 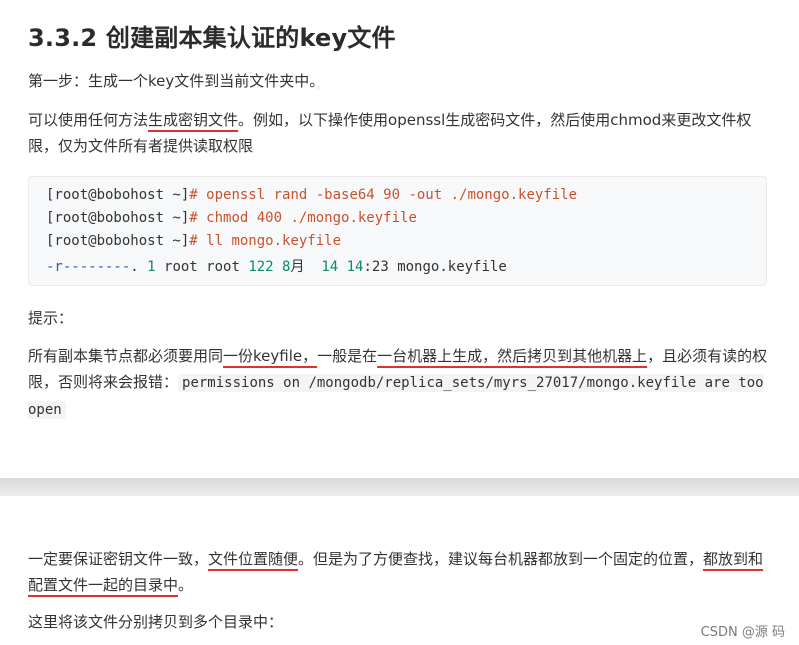 I want to click on code-line-3: [root@bobohost ~]# ll mongo.keyfile, so click(x=194, y=241).